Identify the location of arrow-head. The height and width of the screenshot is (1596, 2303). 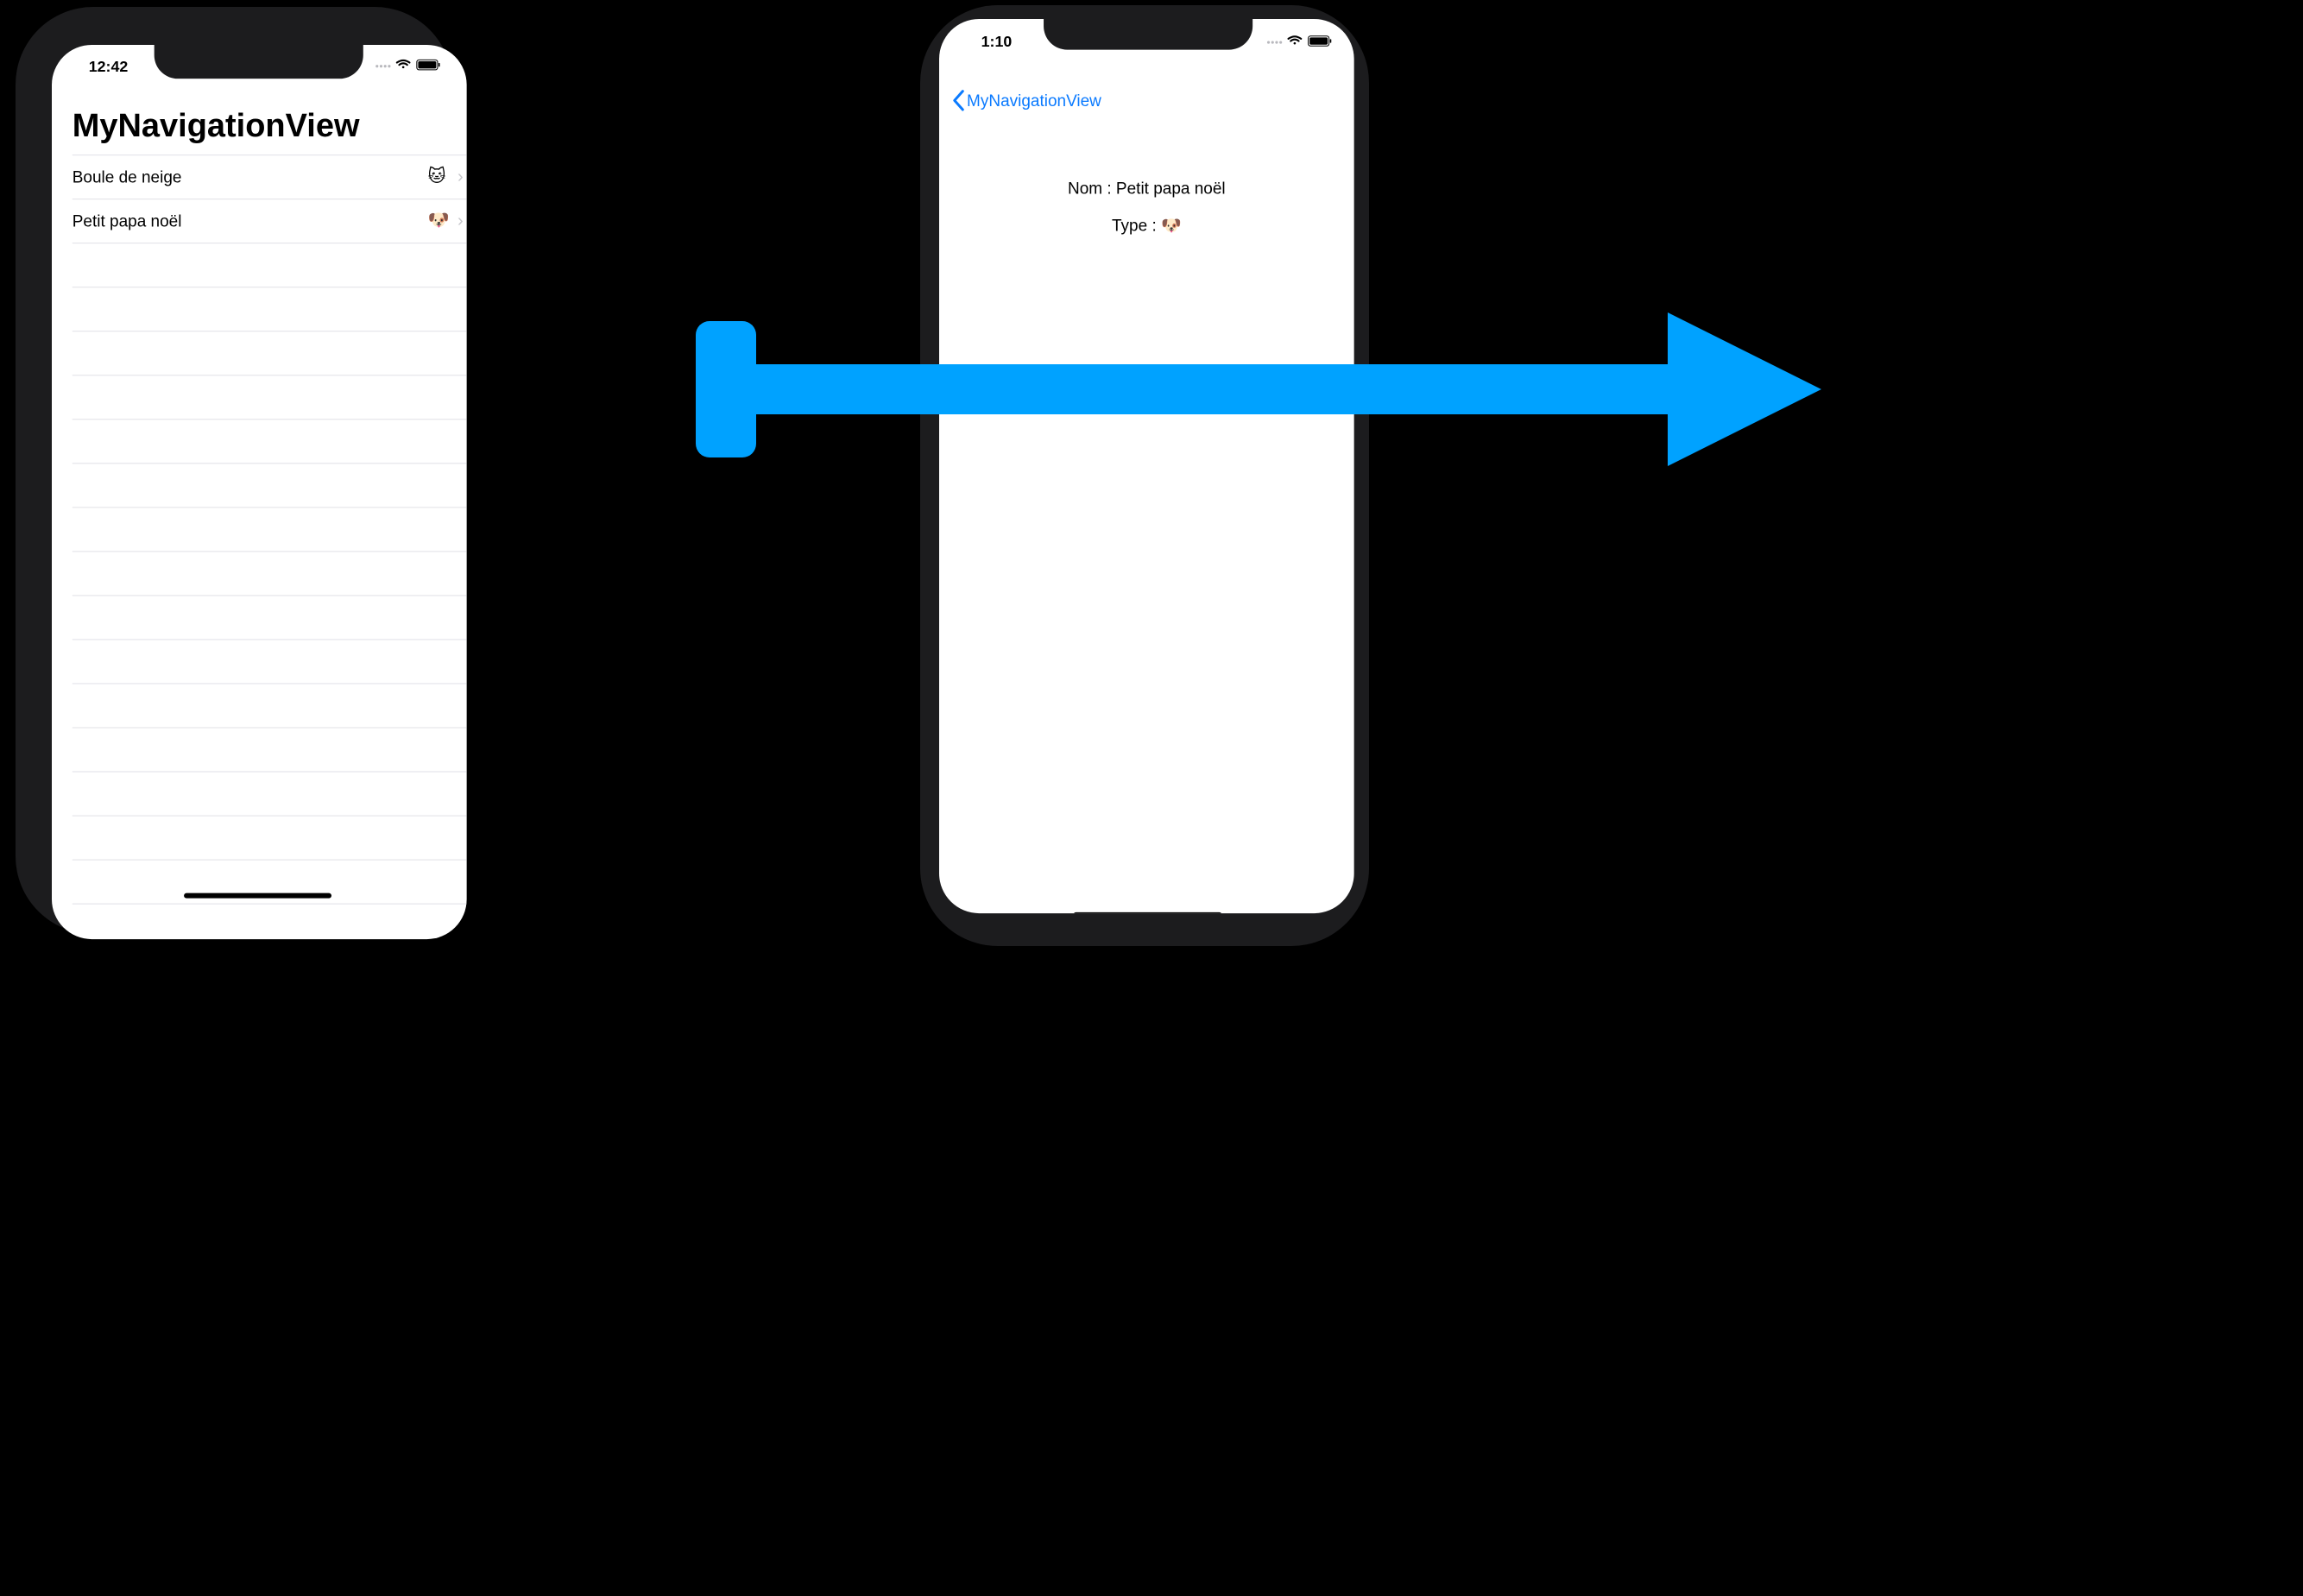
(1745, 389).